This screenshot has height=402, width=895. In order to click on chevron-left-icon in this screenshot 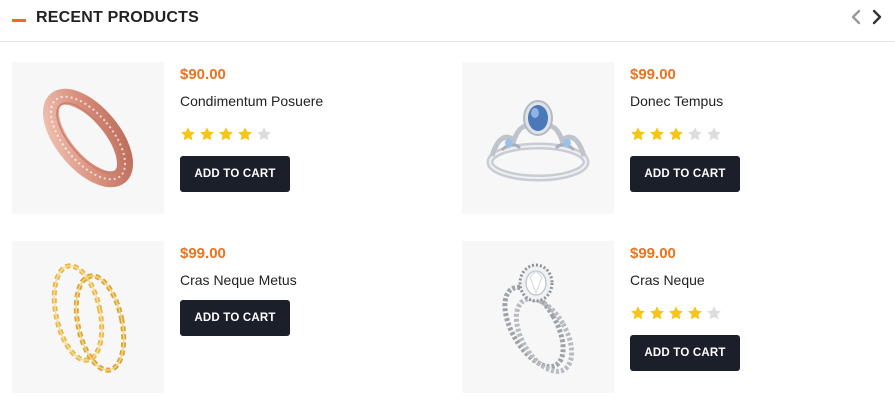, I will do `click(856, 17)`.